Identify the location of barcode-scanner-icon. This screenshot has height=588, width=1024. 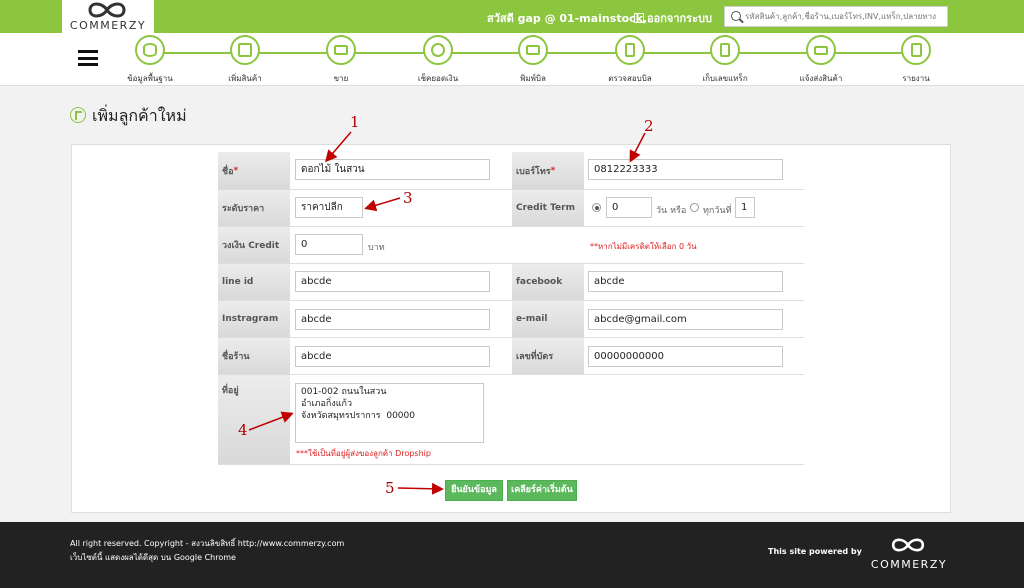
(725, 50).